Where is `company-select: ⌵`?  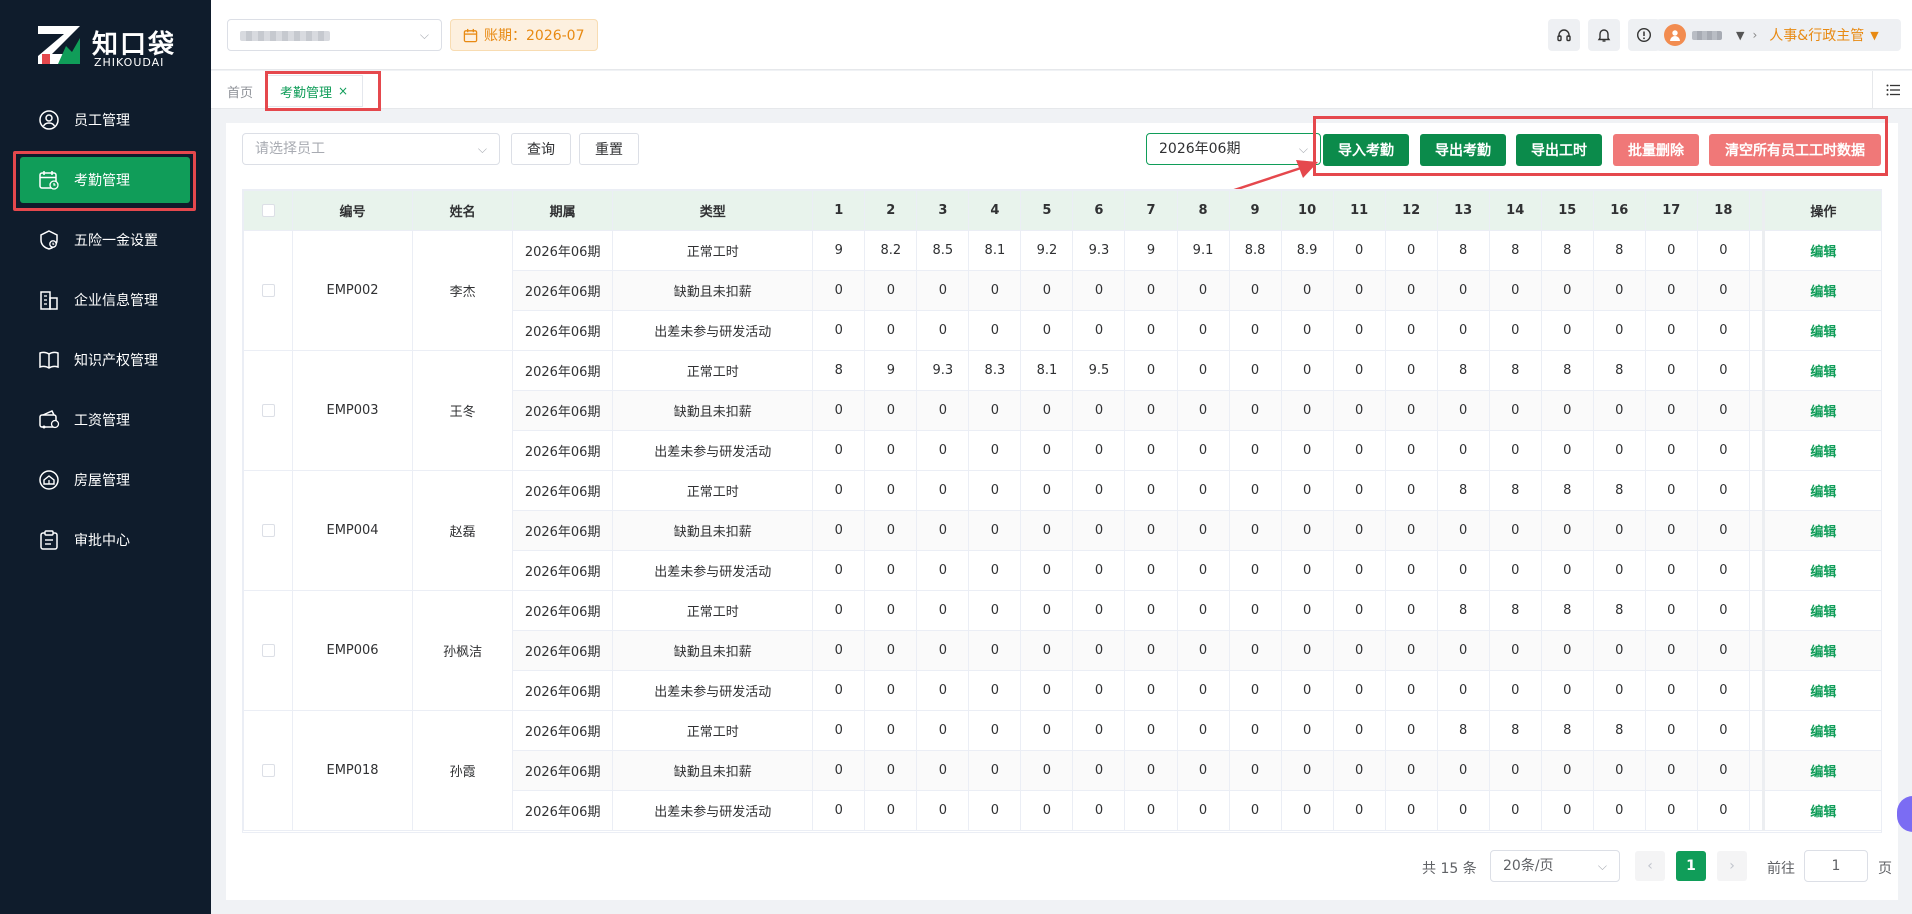 company-select: ⌵ is located at coordinates (334, 35).